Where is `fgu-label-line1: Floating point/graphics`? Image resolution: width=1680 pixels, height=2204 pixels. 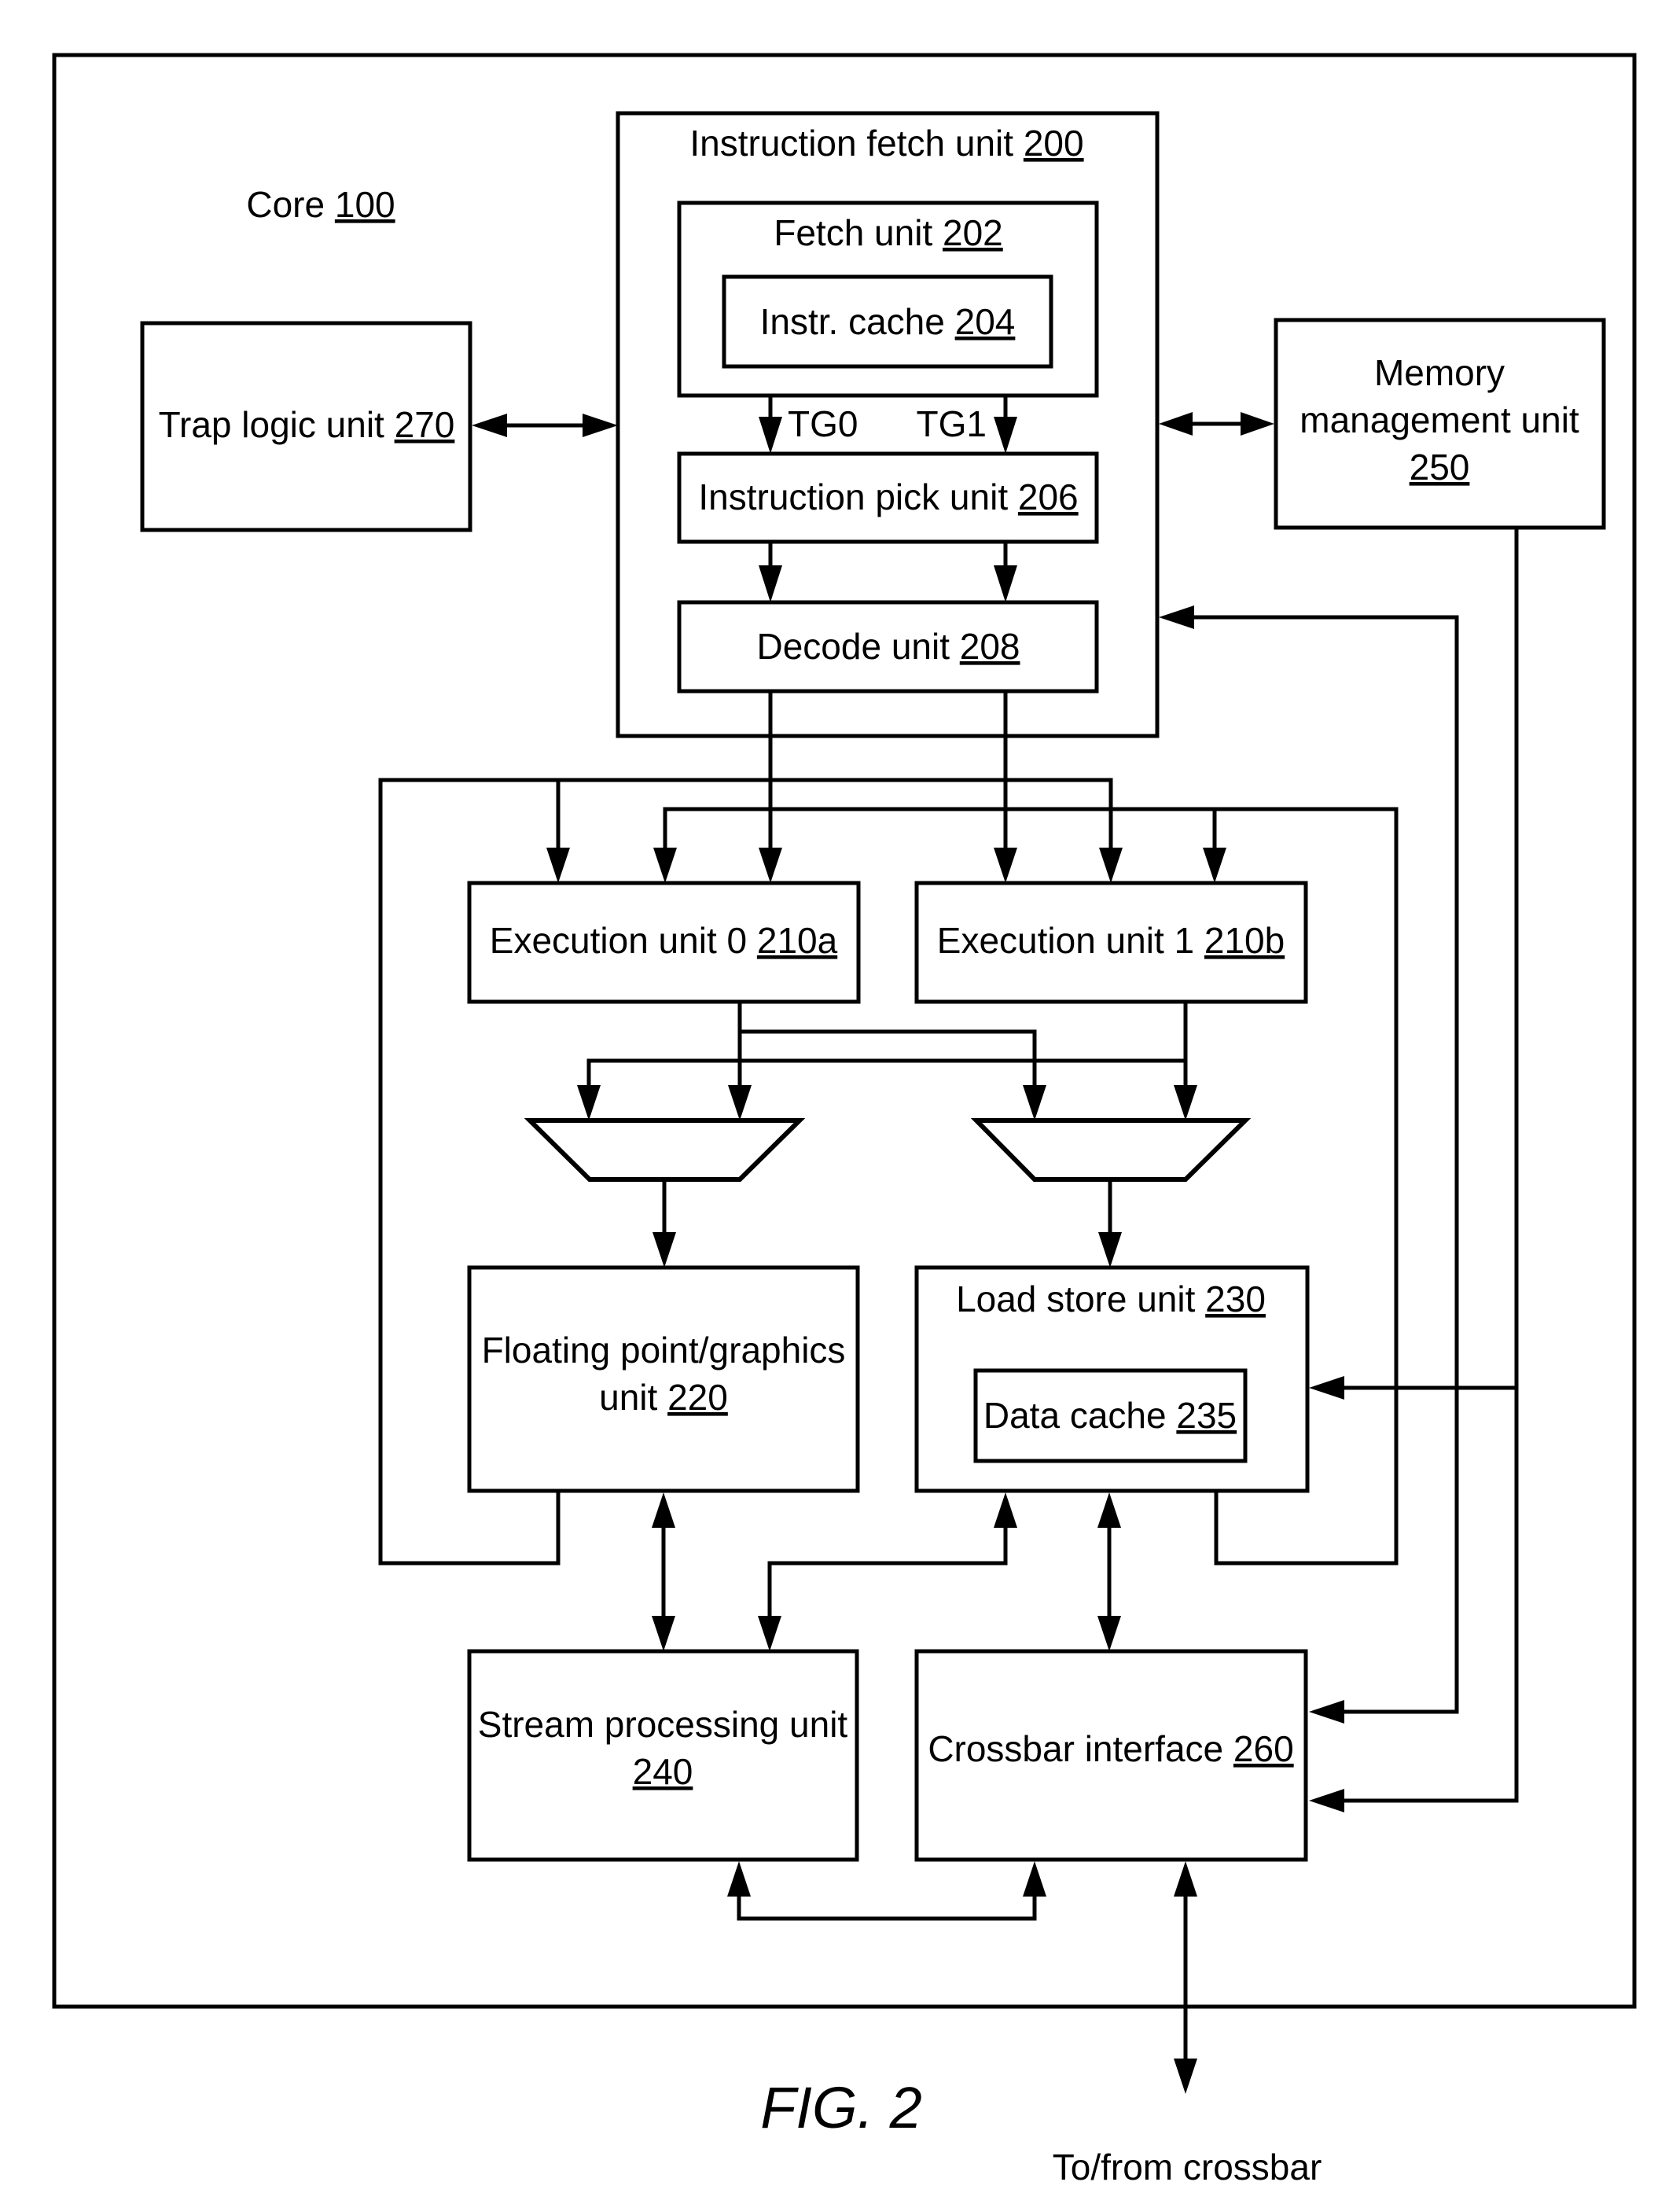 fgu-label-line1: Floating point/graphics is located at coordinates (664, 1350).